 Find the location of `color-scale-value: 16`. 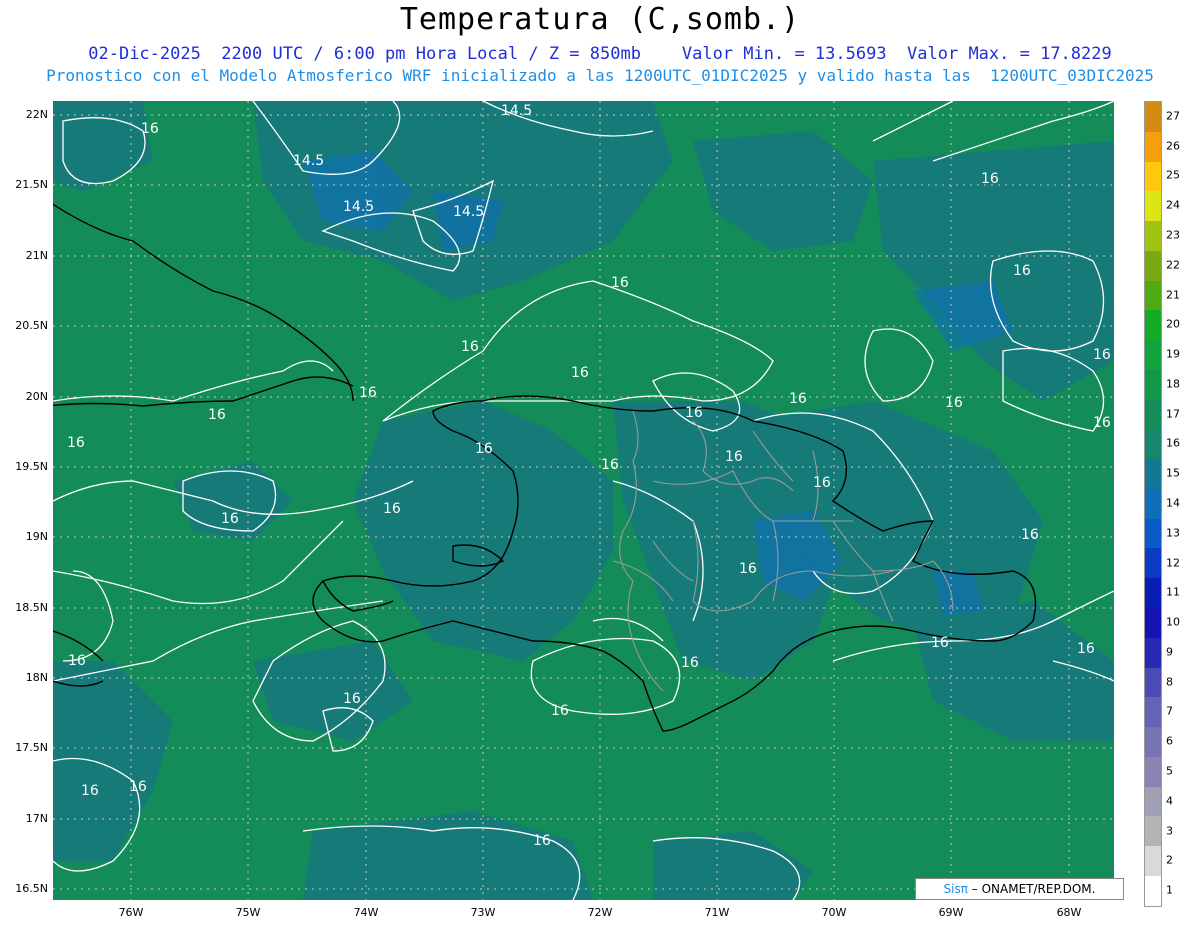

color-scale-value: 16 is located at coordinates (1173, 443).